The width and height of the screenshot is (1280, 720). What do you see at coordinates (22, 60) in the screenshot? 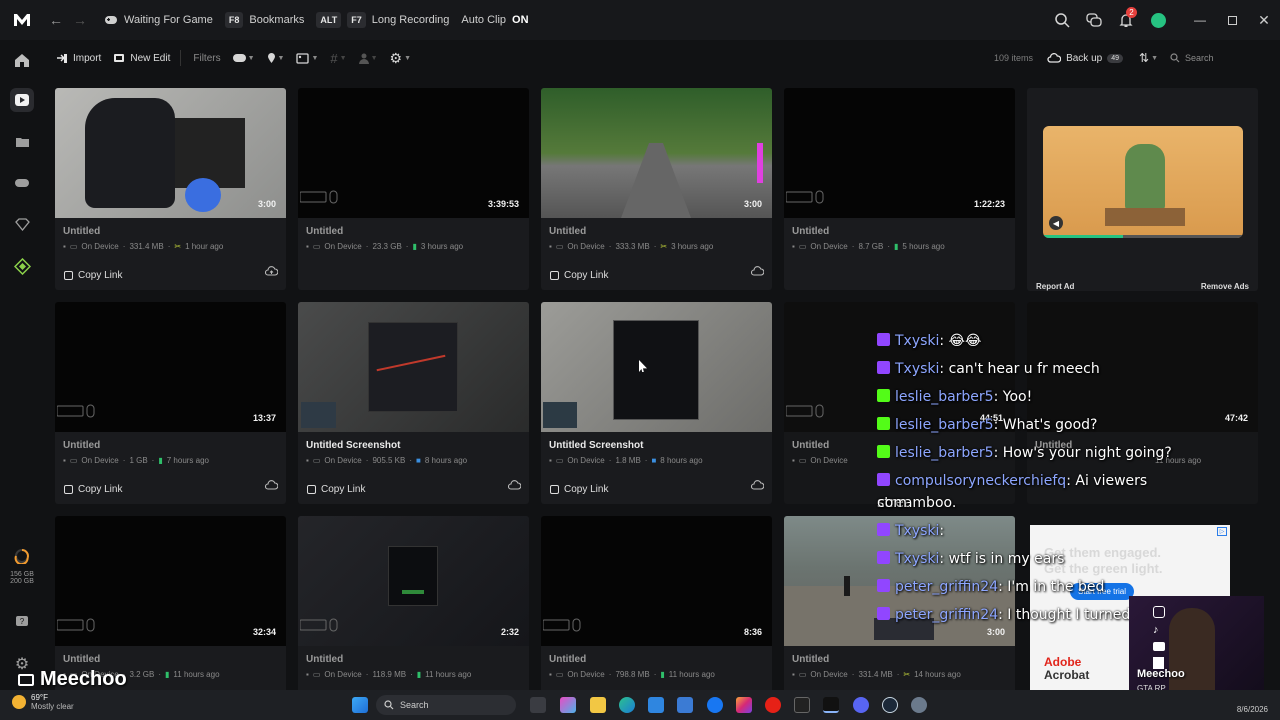
I see `home-icon` at bounding box center [22, 60].